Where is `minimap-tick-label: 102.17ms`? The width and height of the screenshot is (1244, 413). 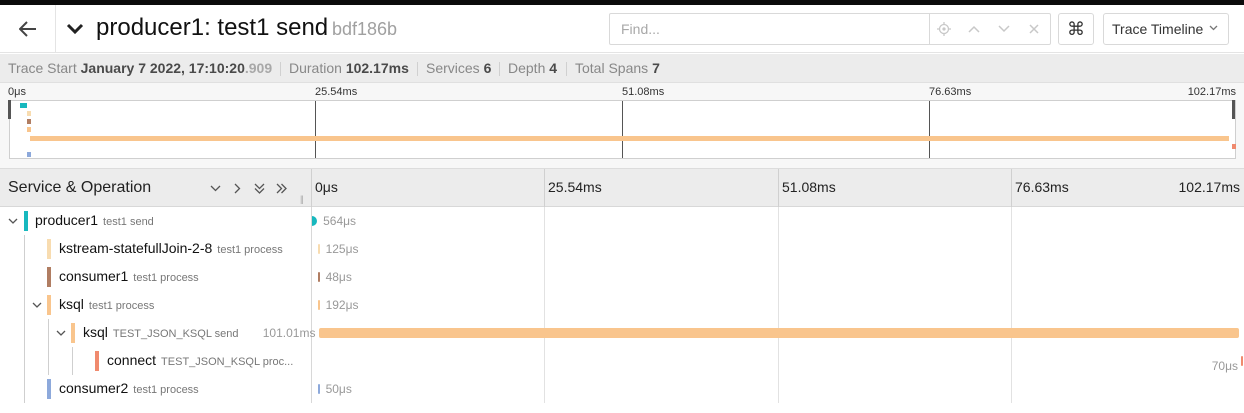
minimap-tick-label: 102.17ms is located at coordinates (1211, 92).